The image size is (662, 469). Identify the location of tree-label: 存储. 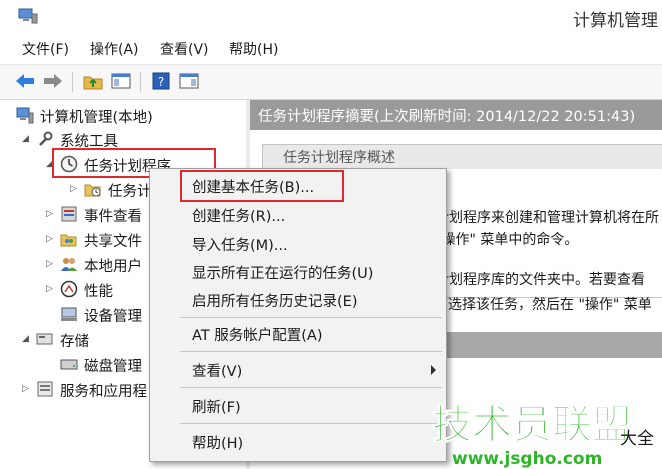
(74, 342).